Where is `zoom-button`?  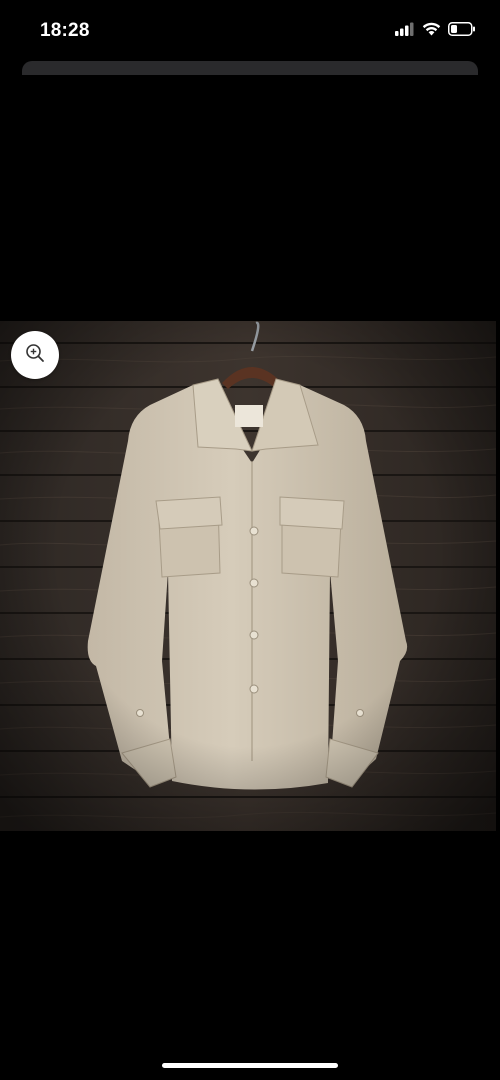 zoom-button is located at coordinates (35, 355).